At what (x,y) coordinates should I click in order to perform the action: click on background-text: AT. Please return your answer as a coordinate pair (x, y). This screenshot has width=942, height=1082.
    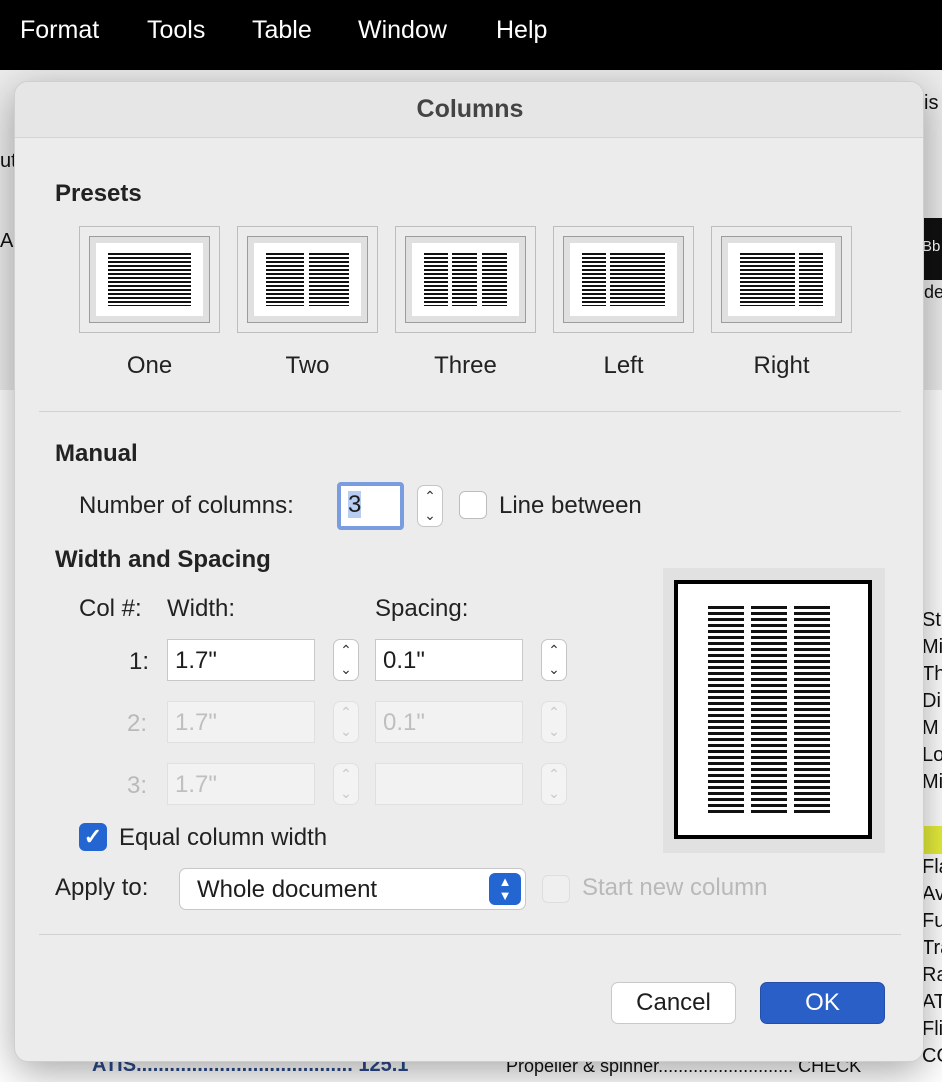
    Looking at the image, I should click on (932, 1002).